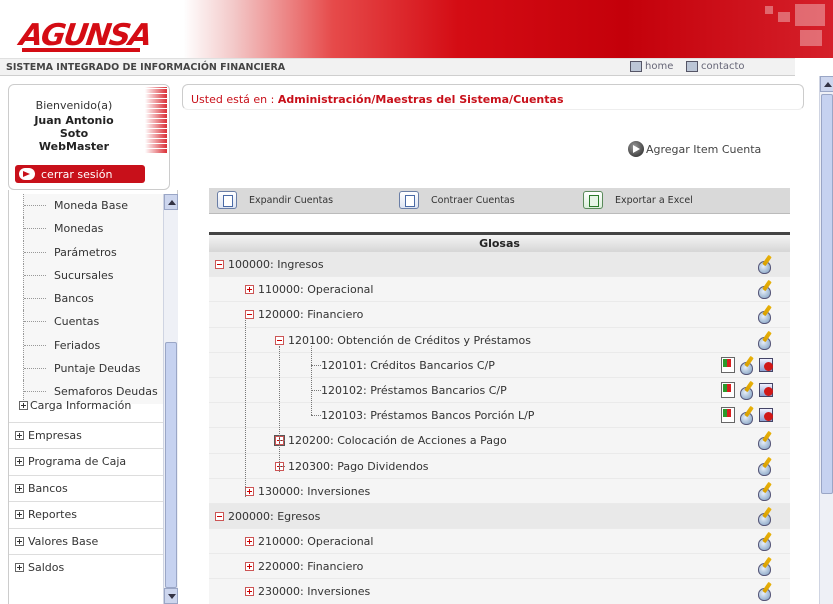 This screenshot has height=604, width=833. What do you see at coordinates (659, 66) in the screenshot?
I see `home-label: home` at bounding box center [659, 66].